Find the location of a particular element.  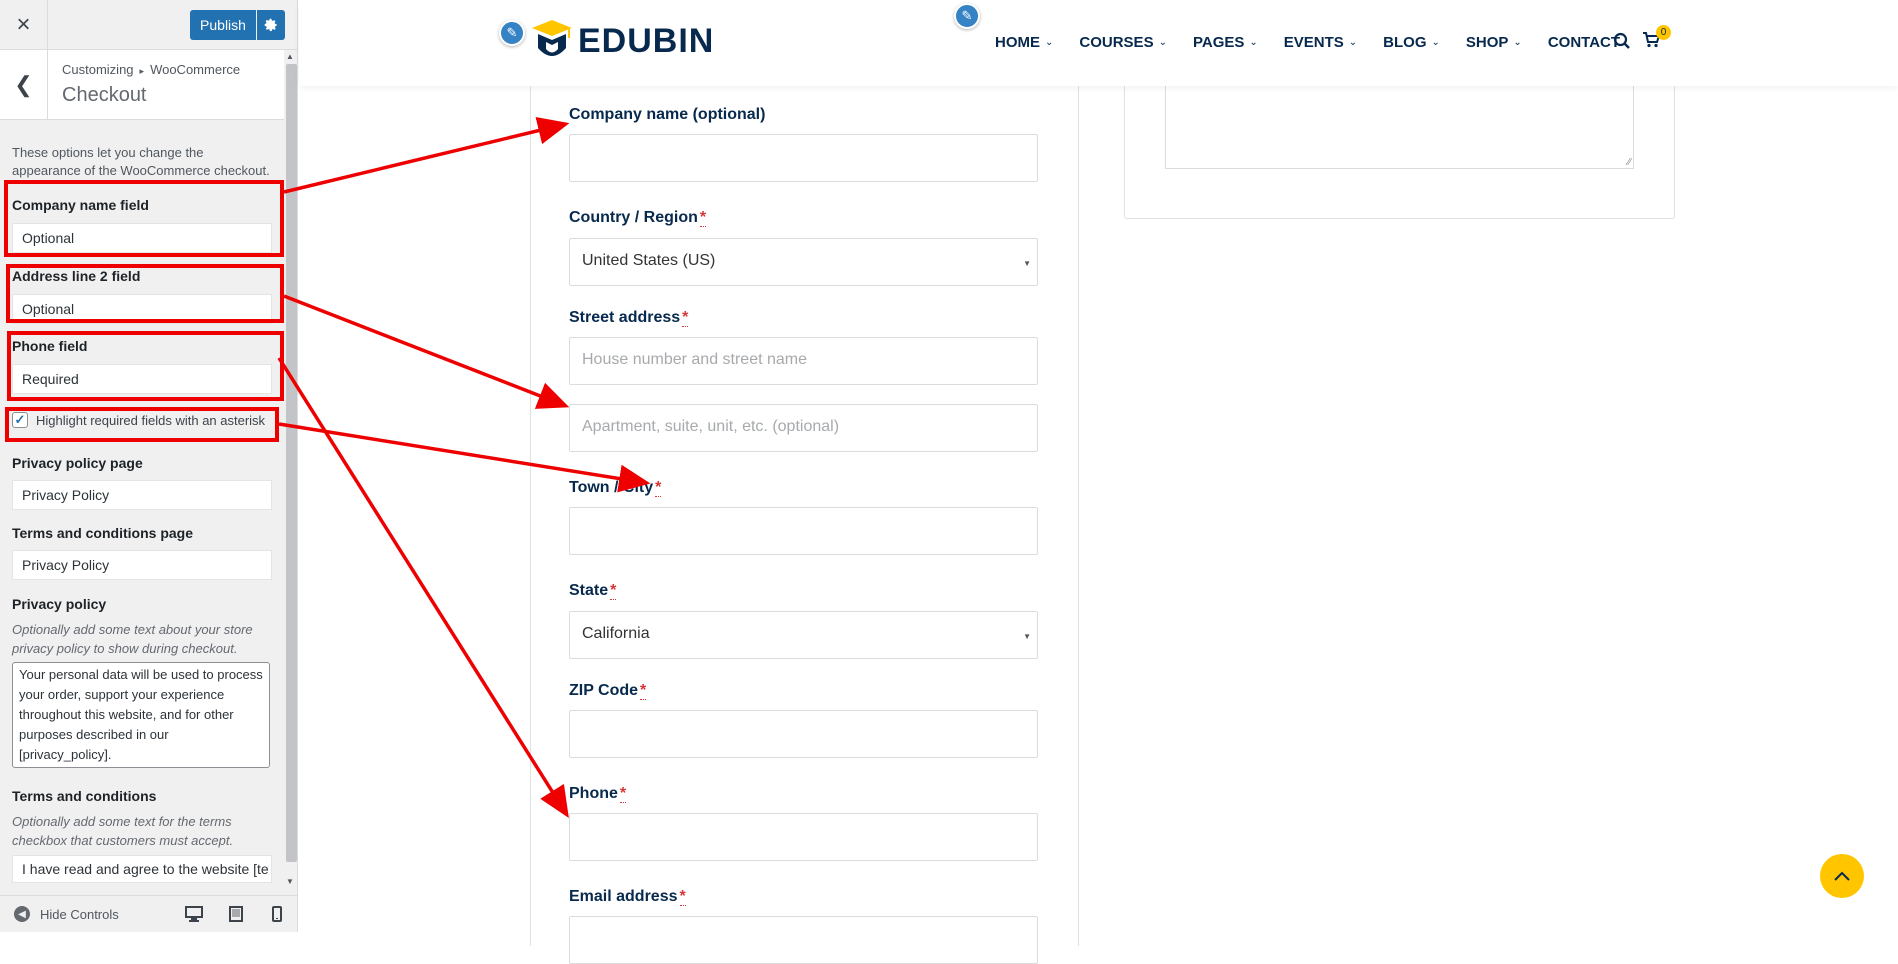

close-customizer-button: × is located at coordinates (24, 24).